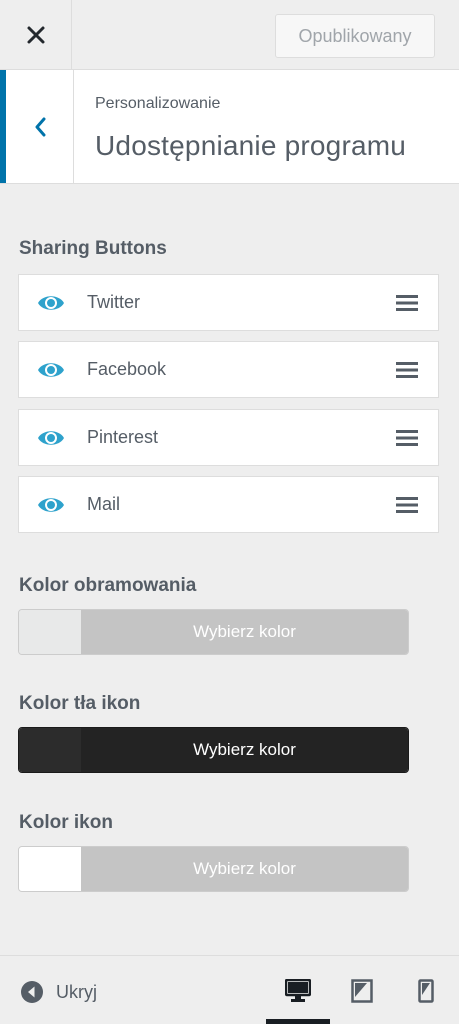 The image size is (459, 1024). What do you see at coordinates (76, 991) in the screenshot?
I see `hide-label: Ukryj` at bounding box center [76, 991].